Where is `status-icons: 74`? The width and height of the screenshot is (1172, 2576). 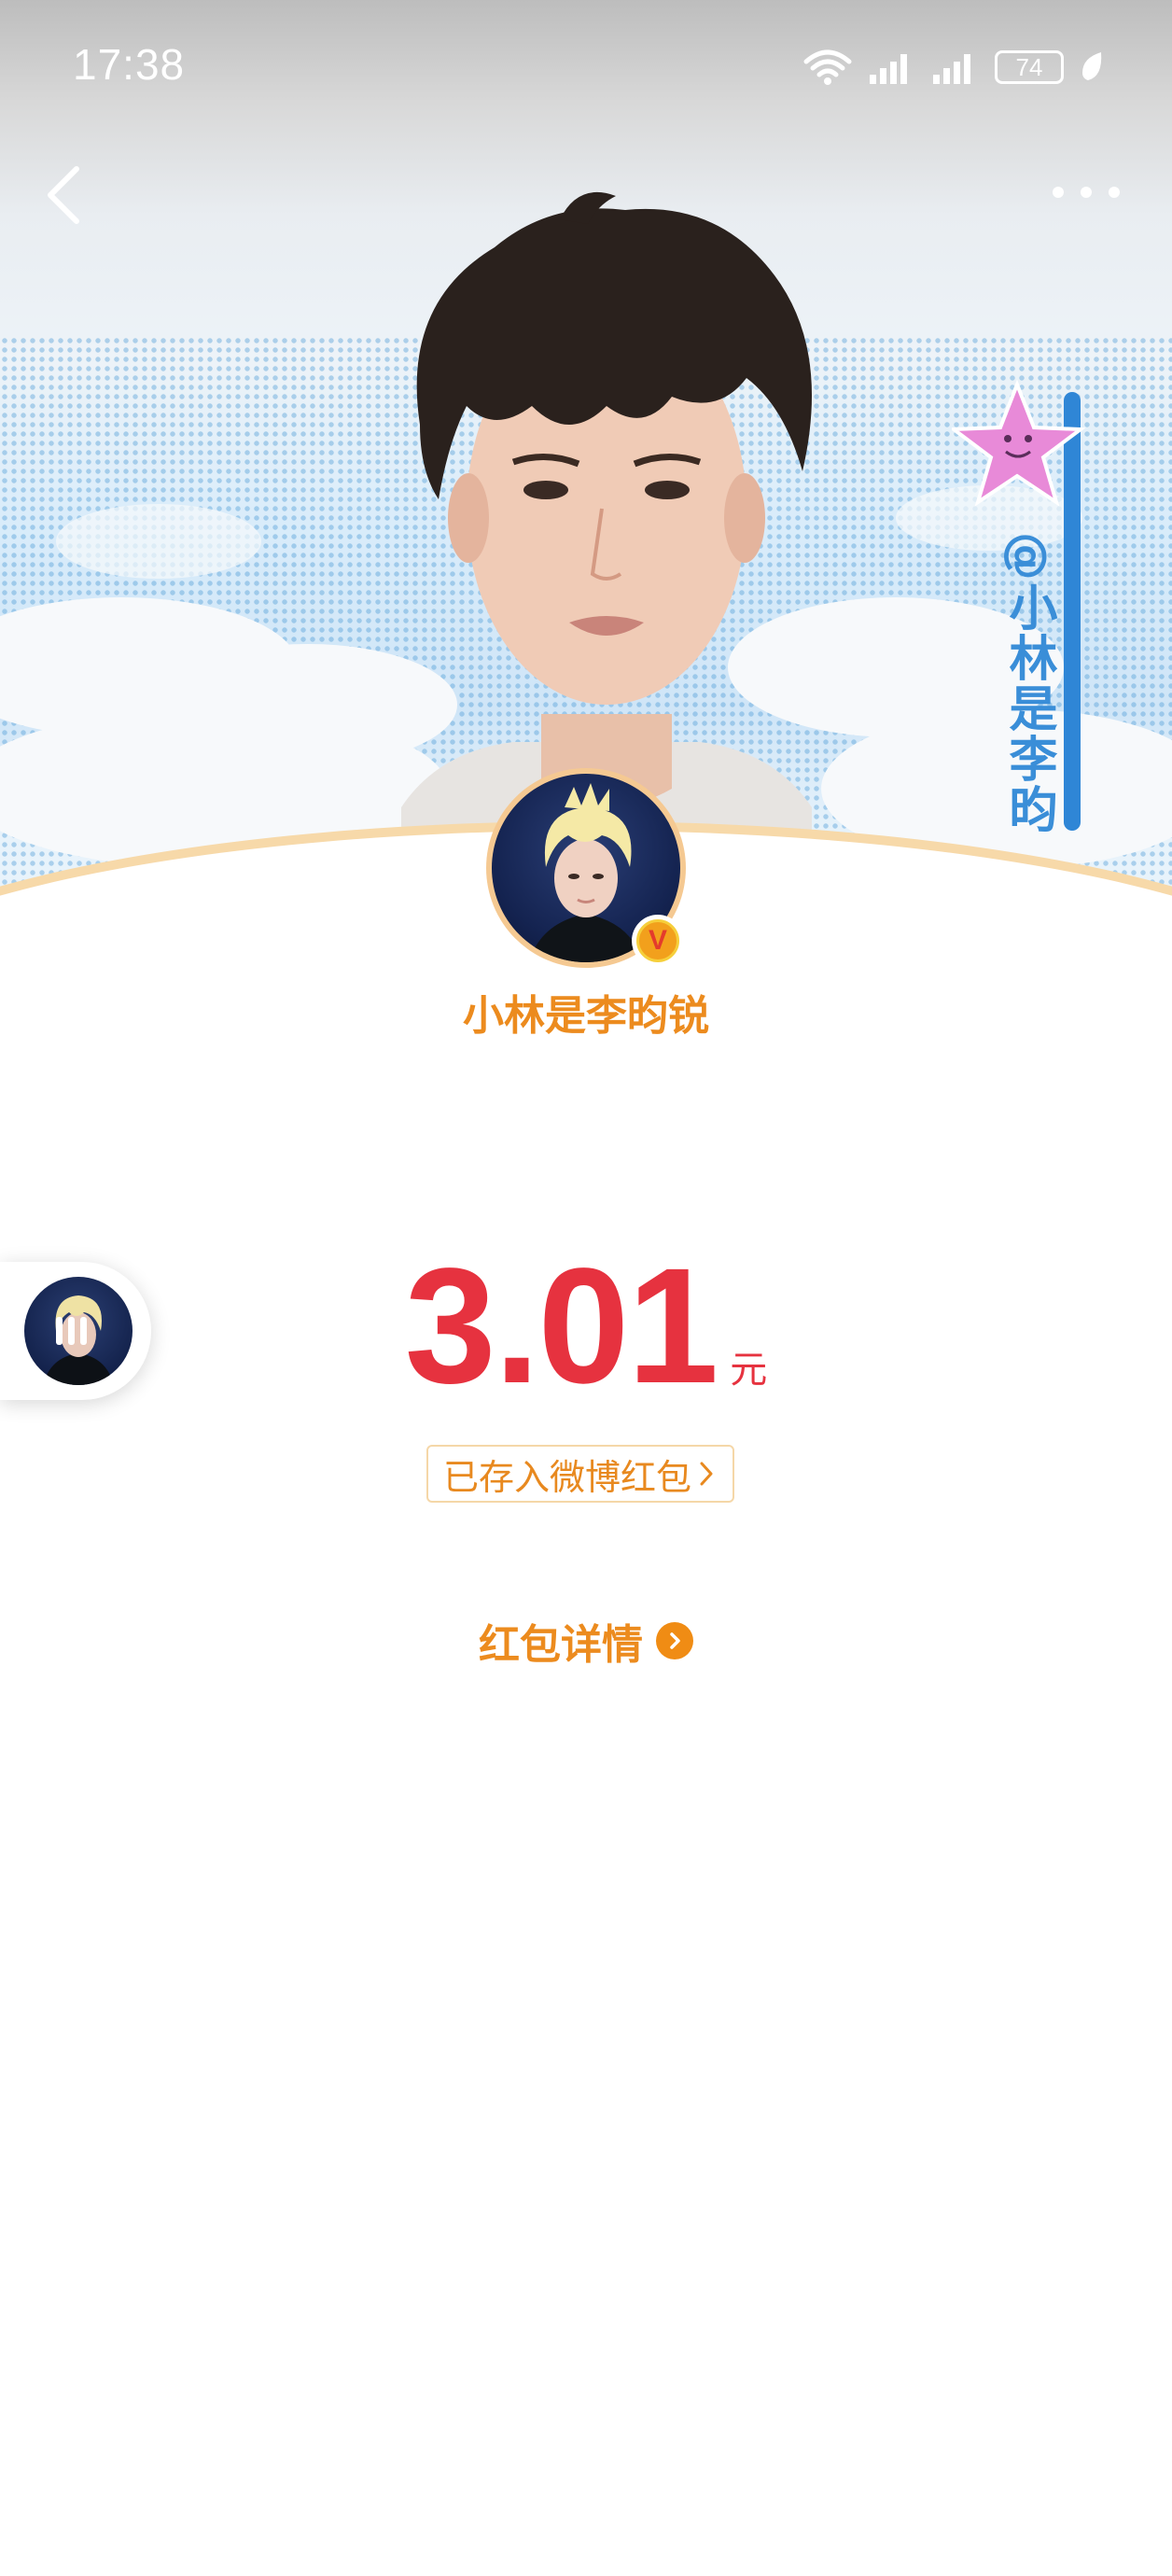
status-icons: 74 is located at coordinates (953, 67).